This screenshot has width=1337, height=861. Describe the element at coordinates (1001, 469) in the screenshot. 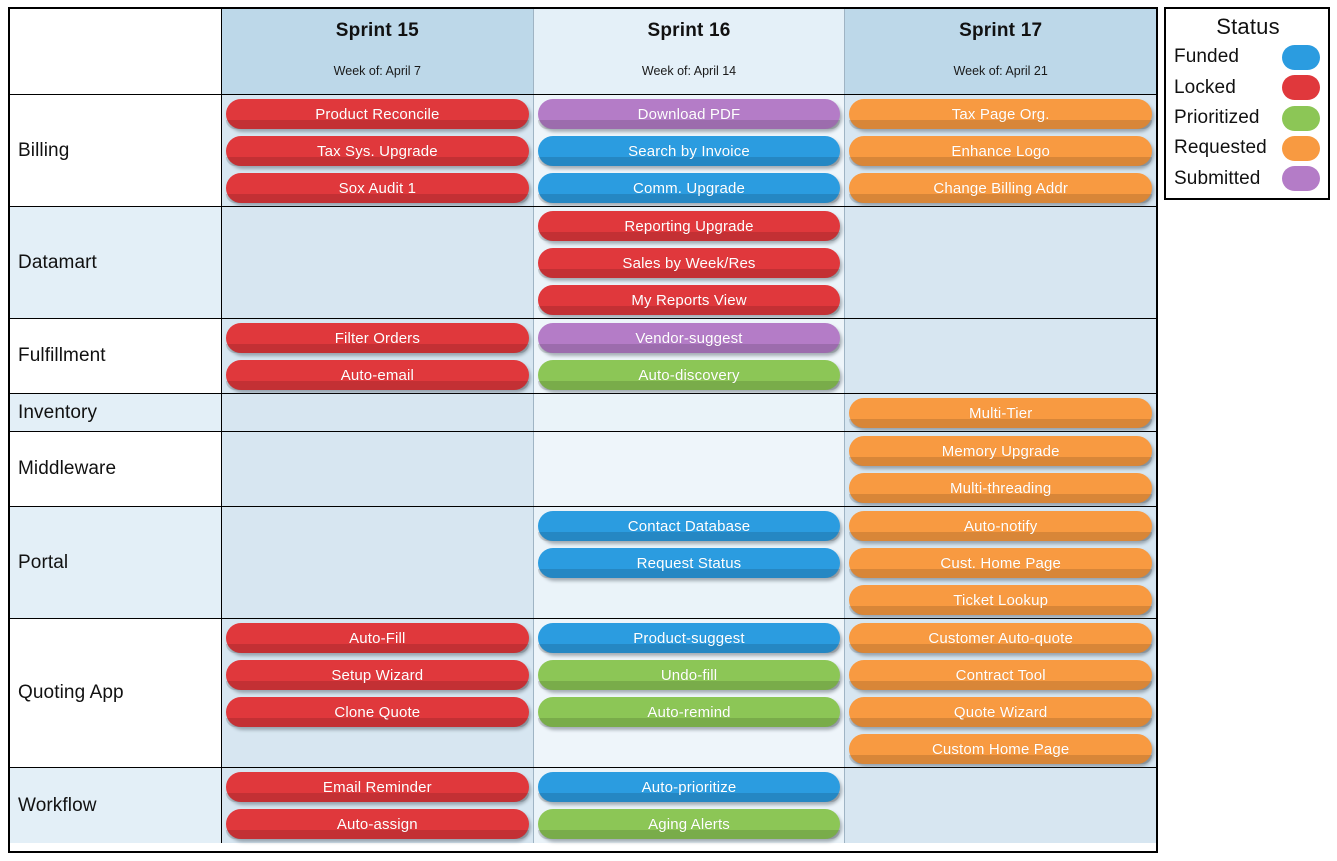

I see `cell-middleware-sprint-17: Memory Upgrade Multi-threading` at that location.